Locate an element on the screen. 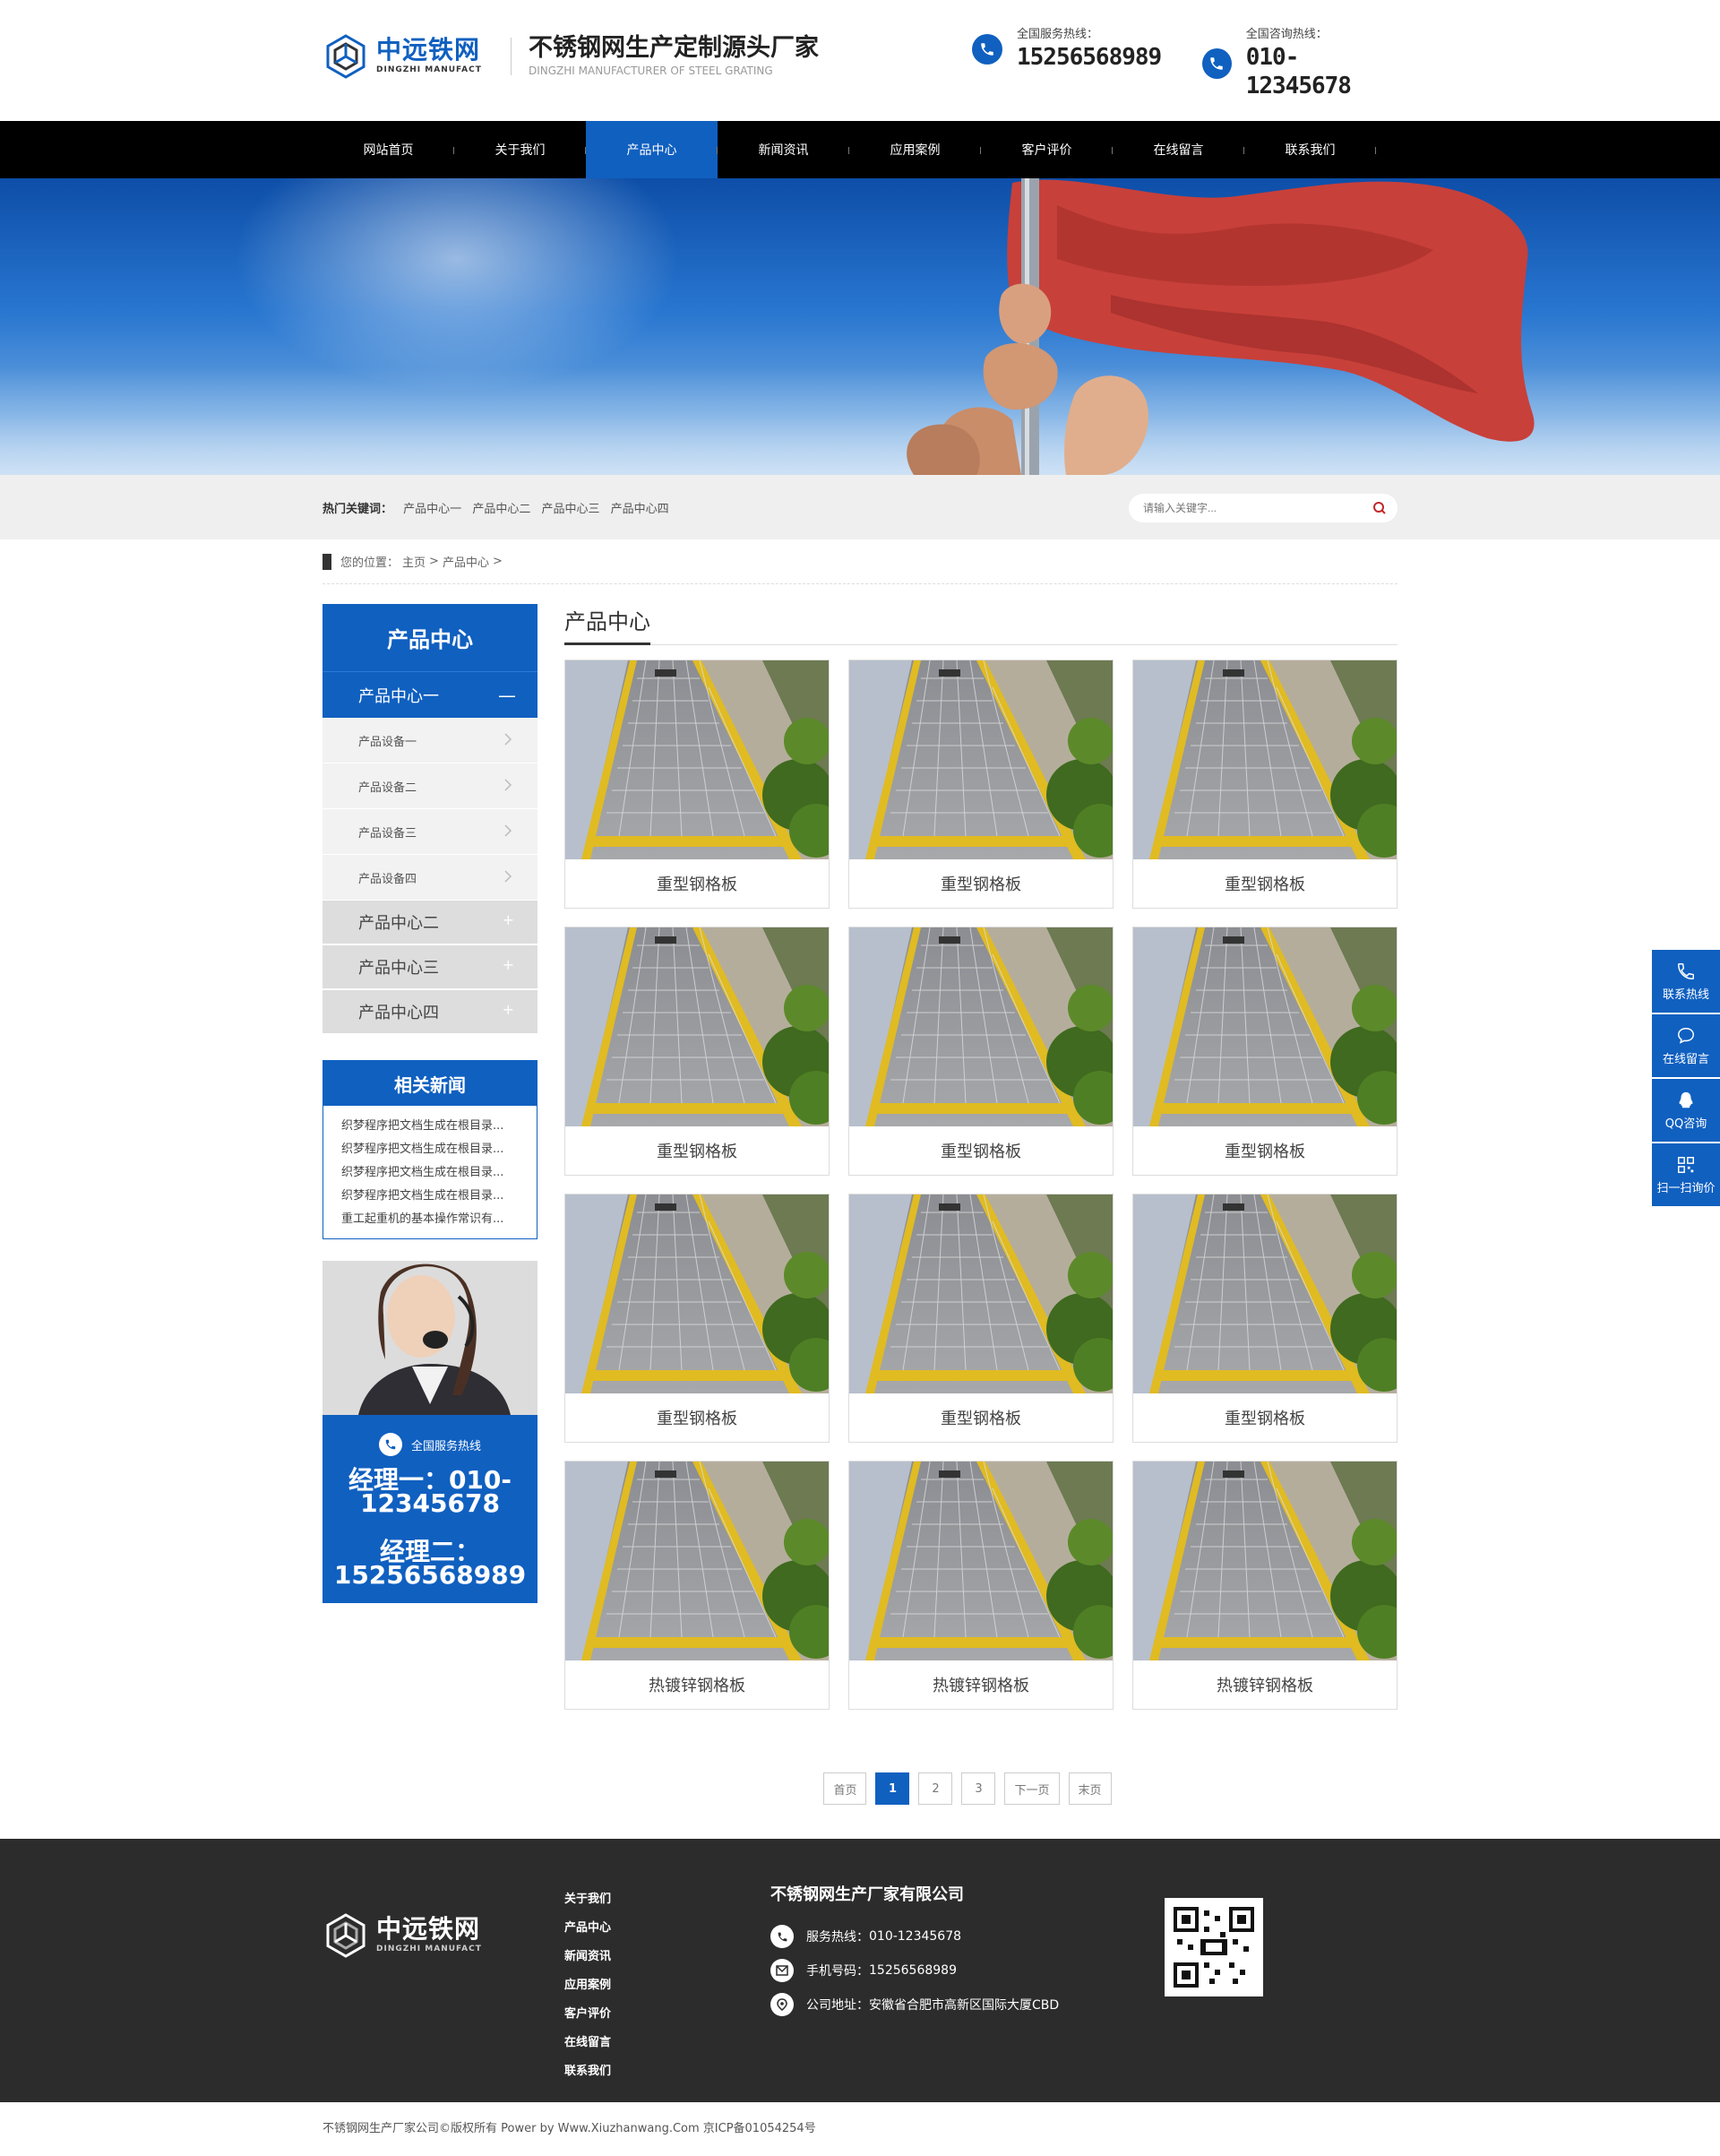  footer-link: 产品中心 is located at coordinates (588, 1928).